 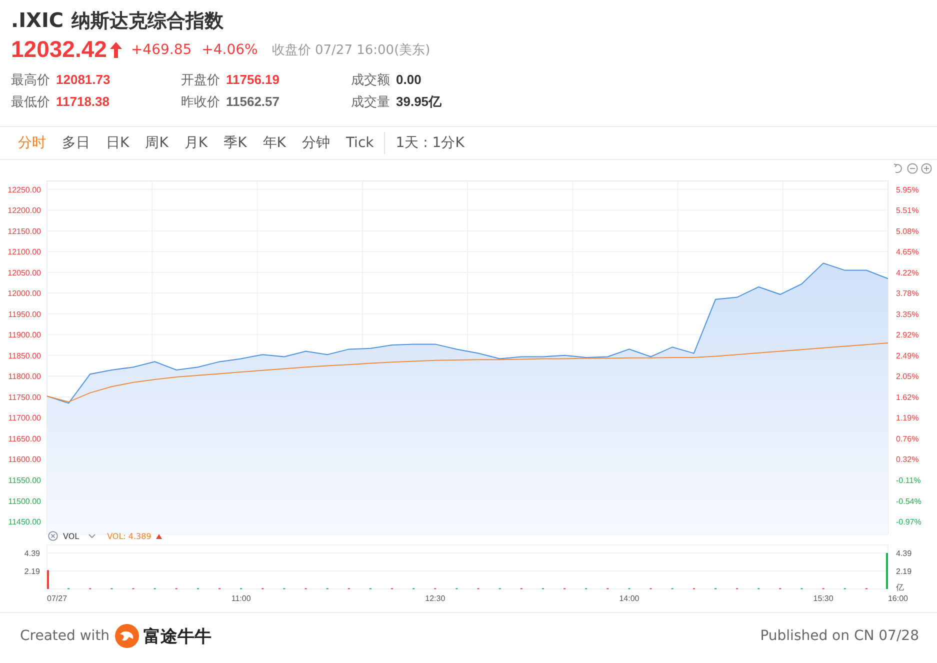 I want to click on period-selector: 1天 : 1分K, so click(x=430, y=143).